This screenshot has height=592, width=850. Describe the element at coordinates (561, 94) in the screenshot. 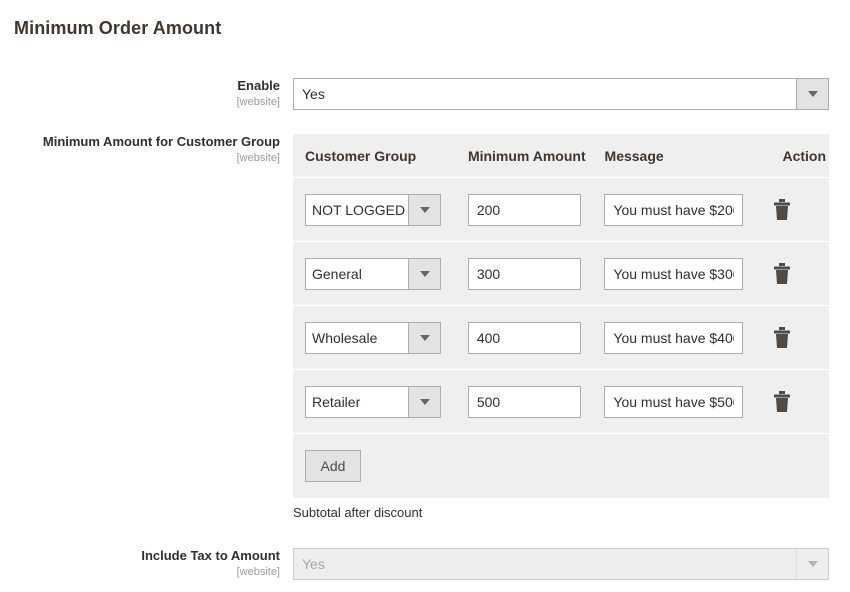

I see `enable-select: Yes` at that location.